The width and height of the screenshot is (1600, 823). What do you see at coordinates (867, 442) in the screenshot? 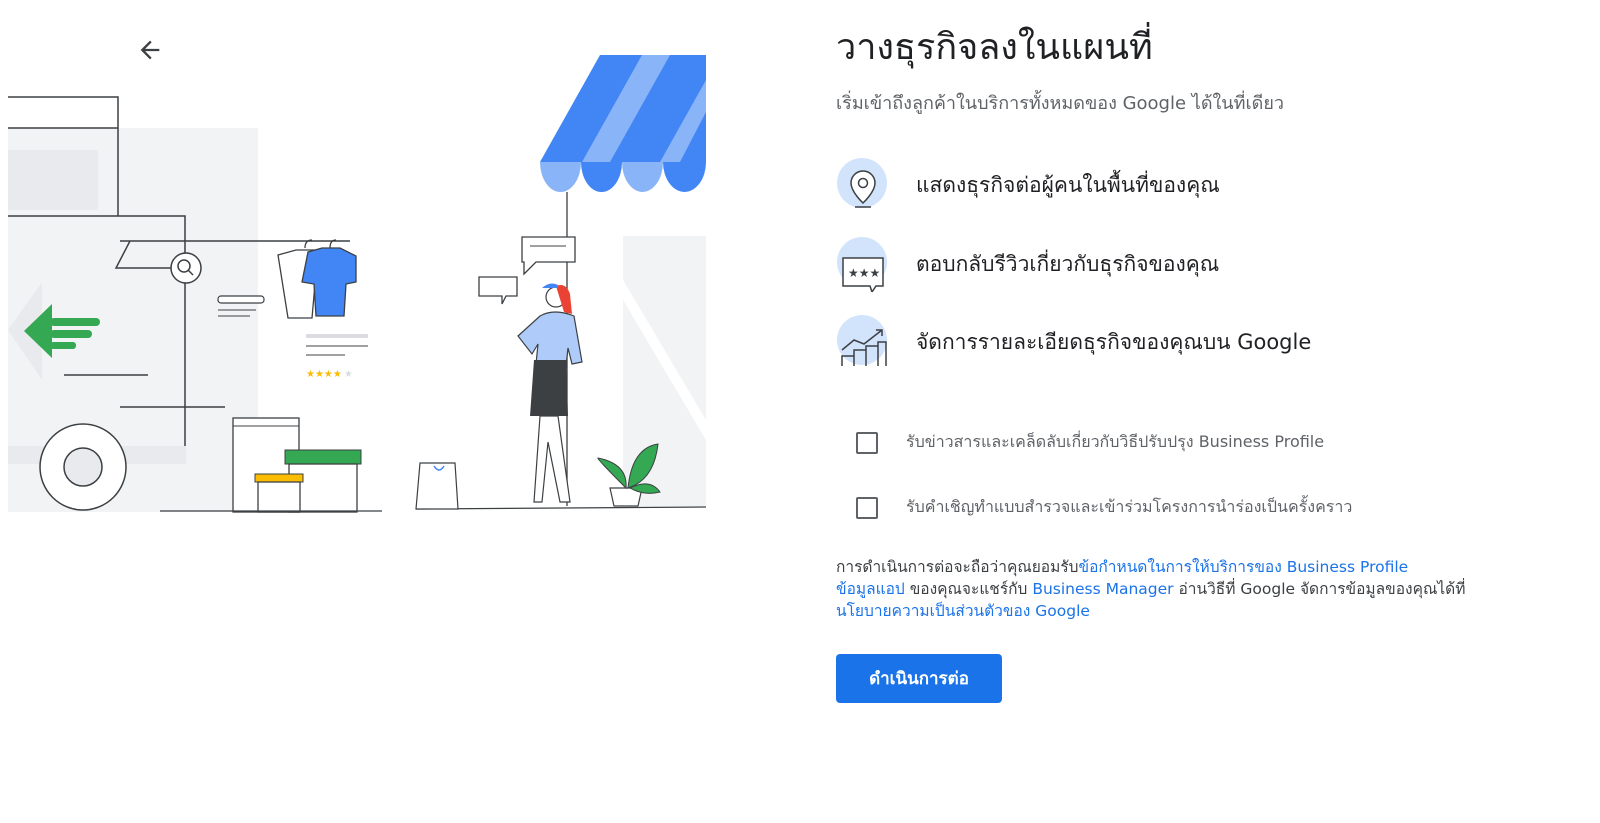
I see `news-tips-checkbox` at bounding box center [867, 442].